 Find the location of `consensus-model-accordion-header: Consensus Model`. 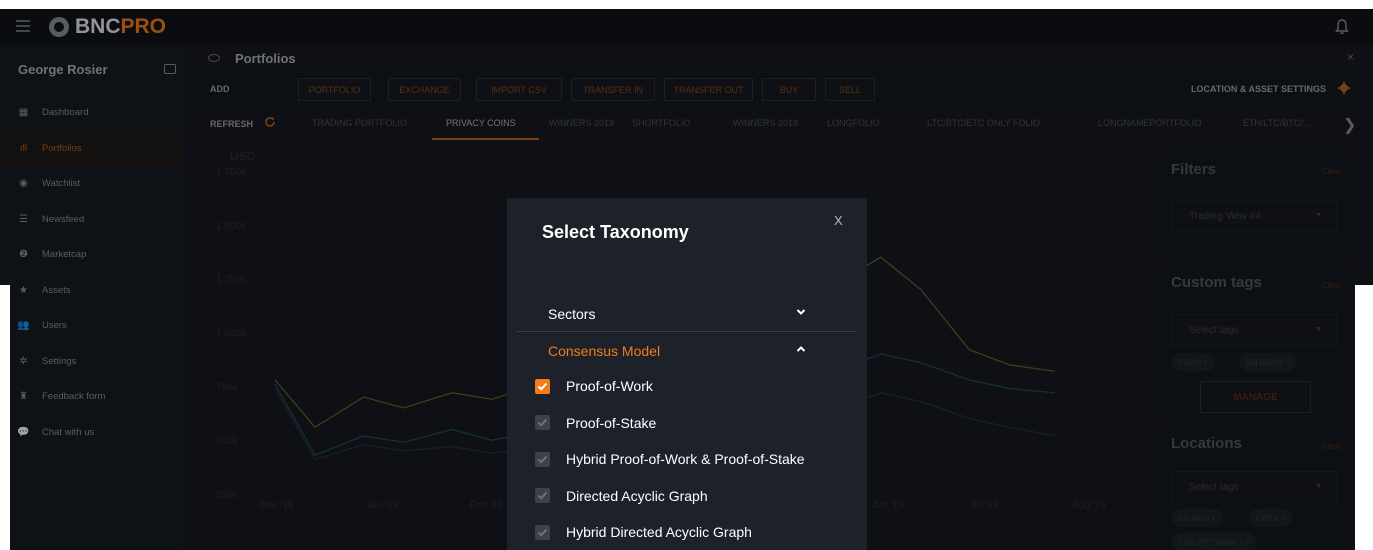

consensus-model-accordion-header: Consensus Model is located at coordinates (687, 350).